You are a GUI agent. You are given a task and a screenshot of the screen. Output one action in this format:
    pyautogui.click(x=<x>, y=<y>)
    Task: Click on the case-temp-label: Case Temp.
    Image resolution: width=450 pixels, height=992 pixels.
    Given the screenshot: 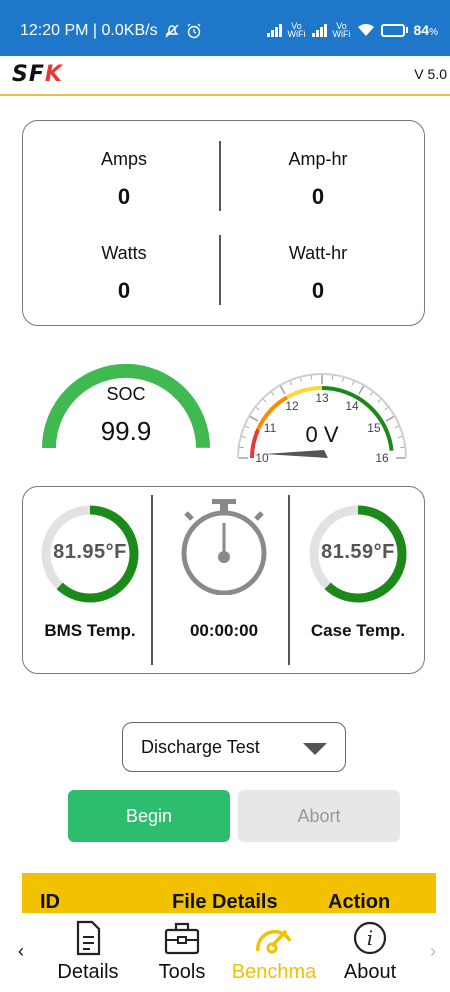 What is the action you would take?
    pyautogui.click(x=358, y=630)
    